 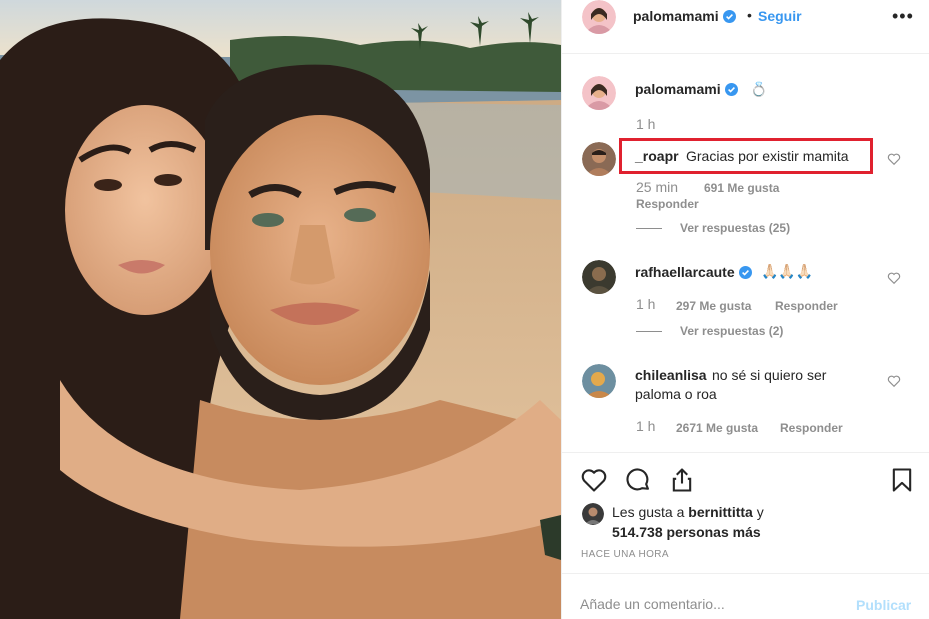 I want to click on share-icon, so click(x=682, y=480).